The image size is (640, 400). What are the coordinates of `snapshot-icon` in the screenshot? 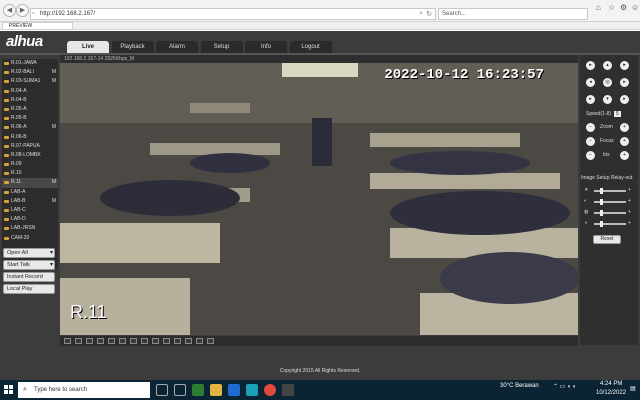 It's located at (144, 341).